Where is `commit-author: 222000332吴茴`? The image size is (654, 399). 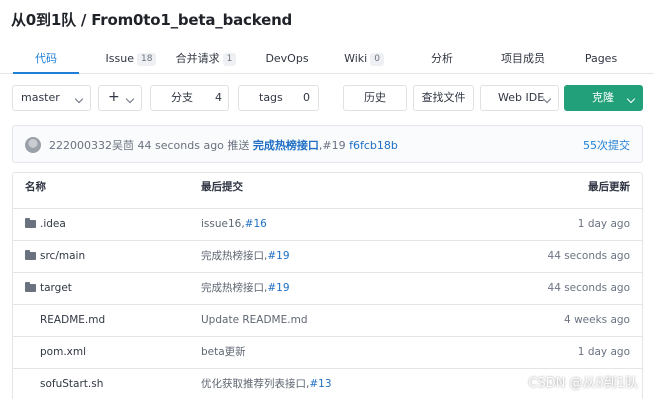
commit-author: 222000332吴茴 is located at coordinates (91, 145).